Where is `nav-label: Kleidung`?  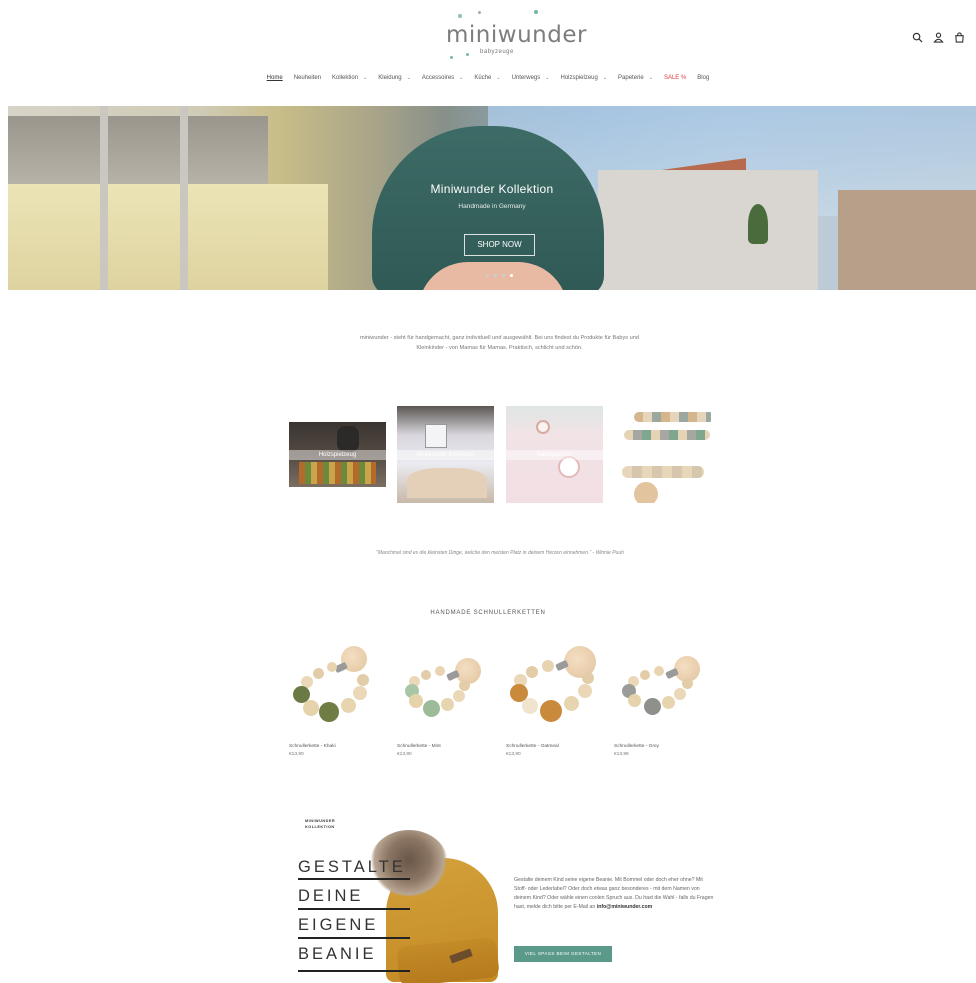
nav-label: Kleidung is located at coordinates (390, 78).